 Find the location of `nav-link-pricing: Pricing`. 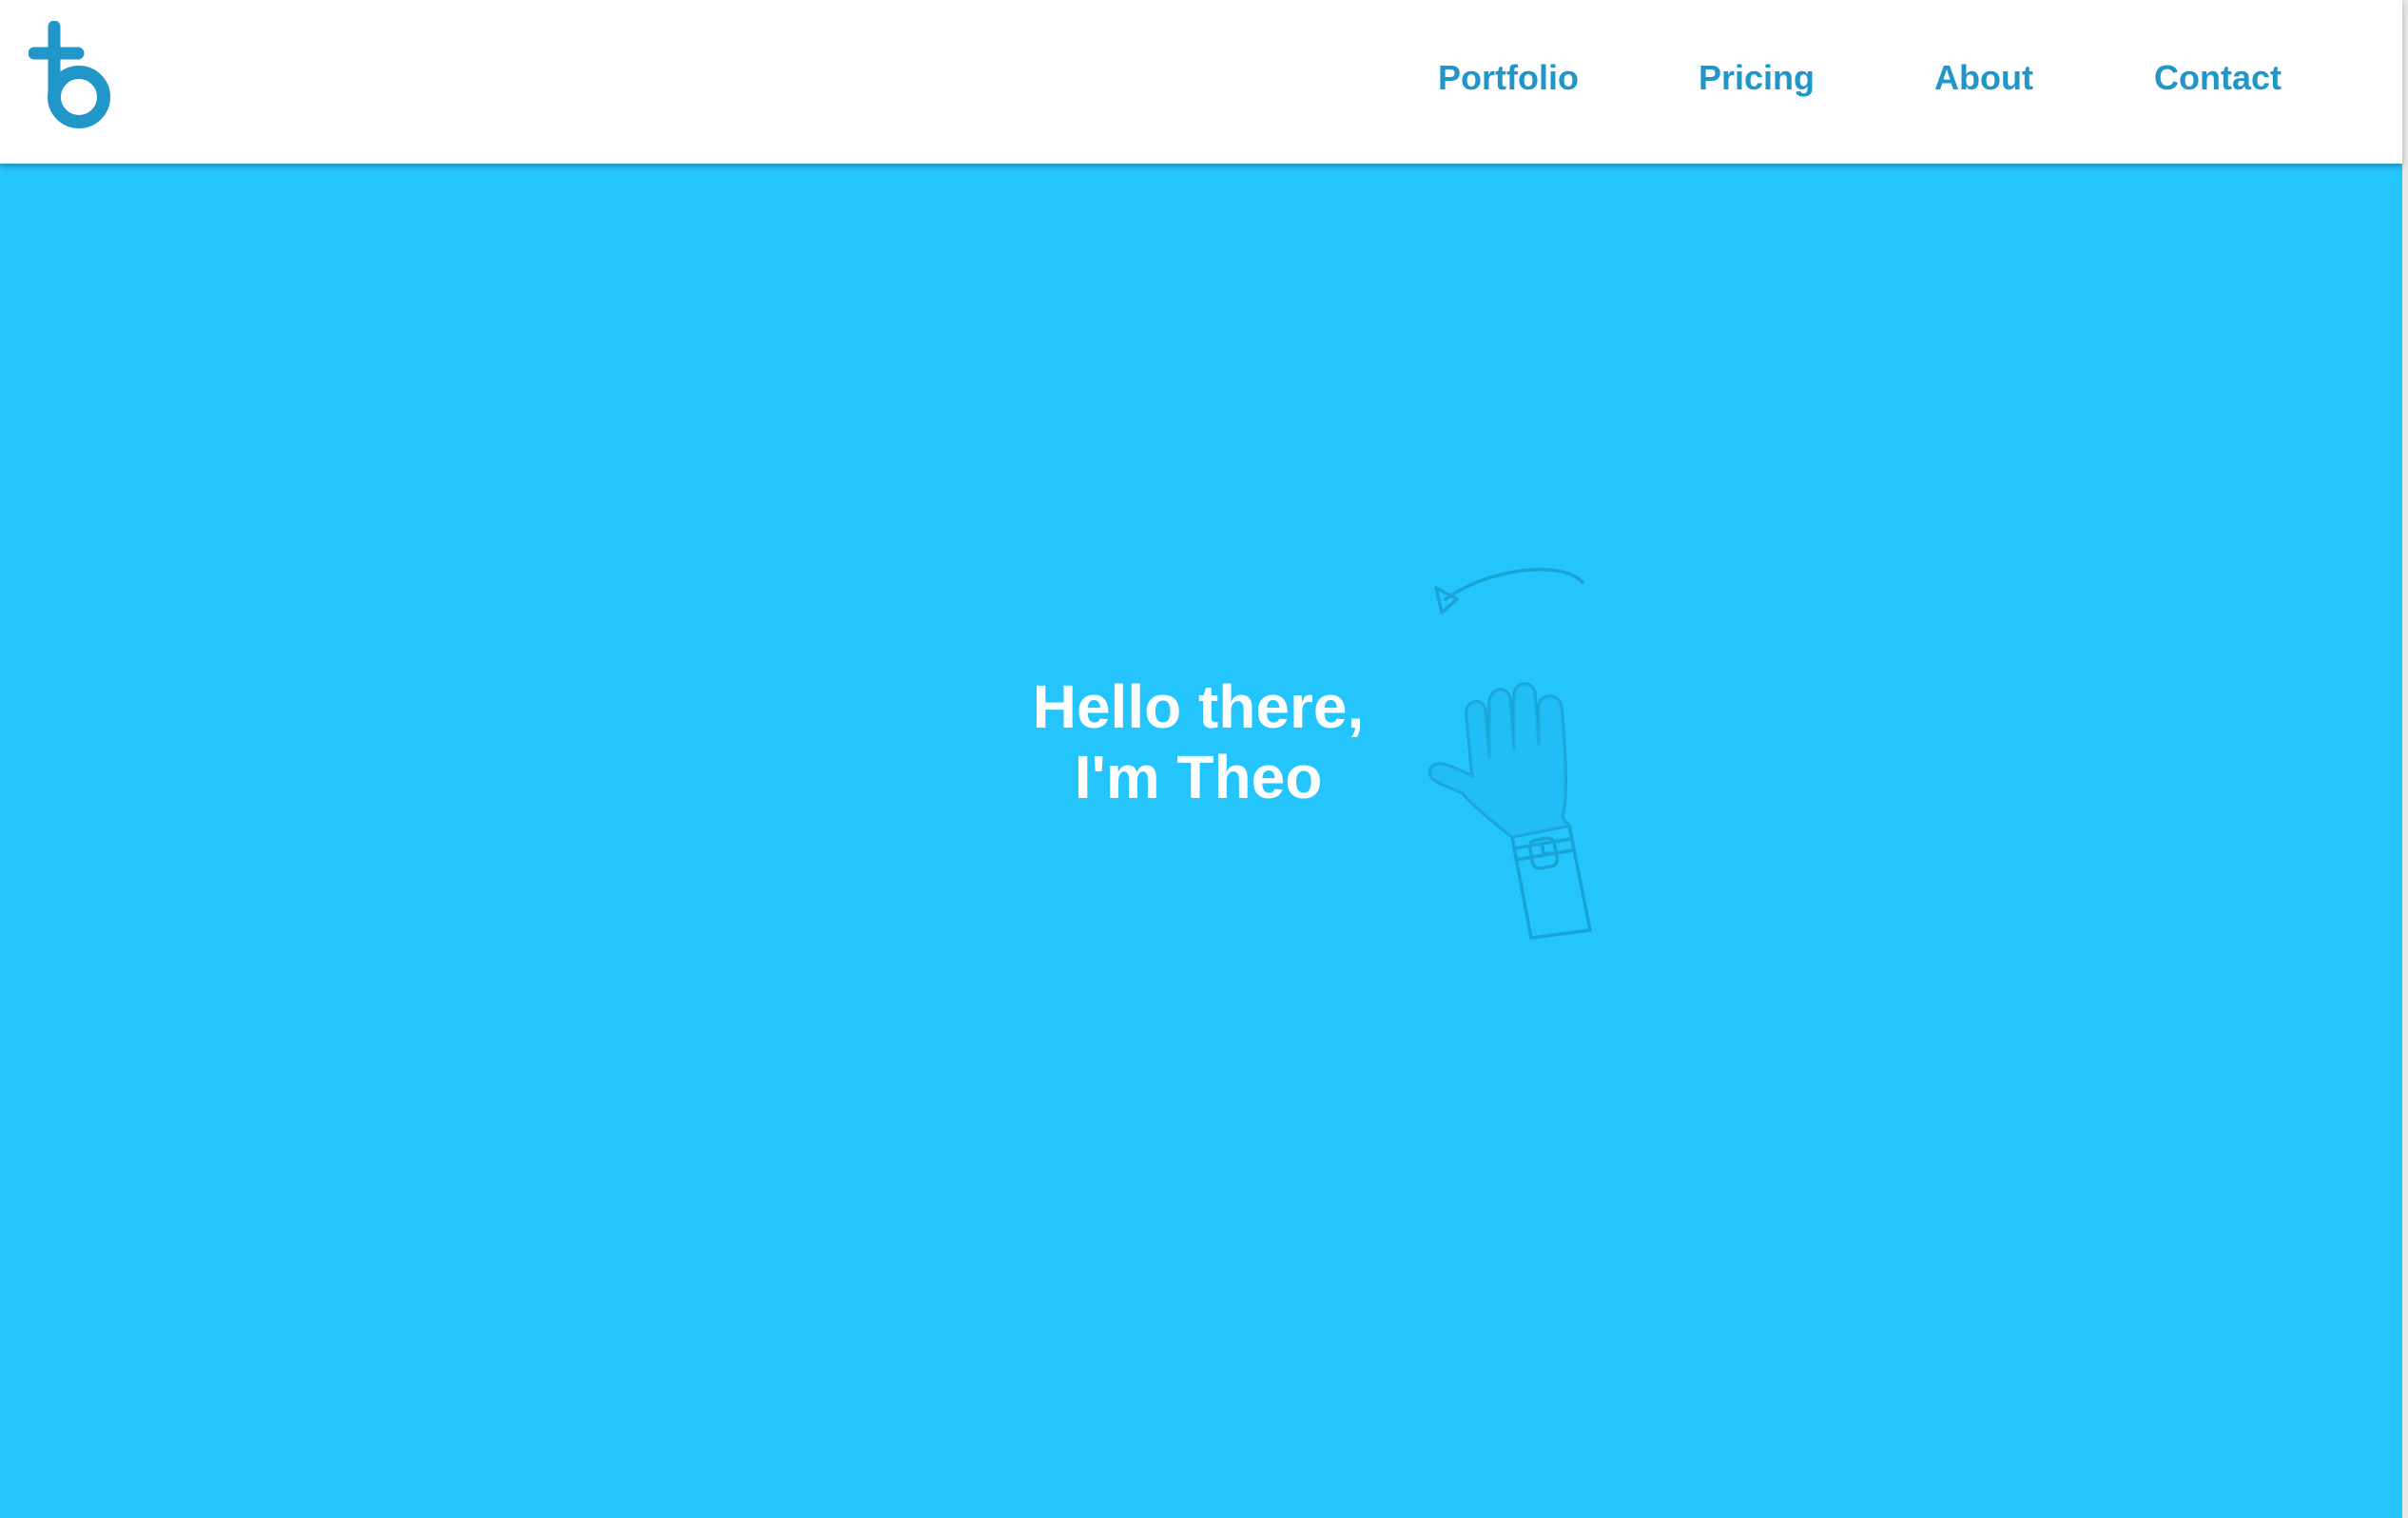

nav-link-pricing: Pricing is located at coordinates (1757, 78).